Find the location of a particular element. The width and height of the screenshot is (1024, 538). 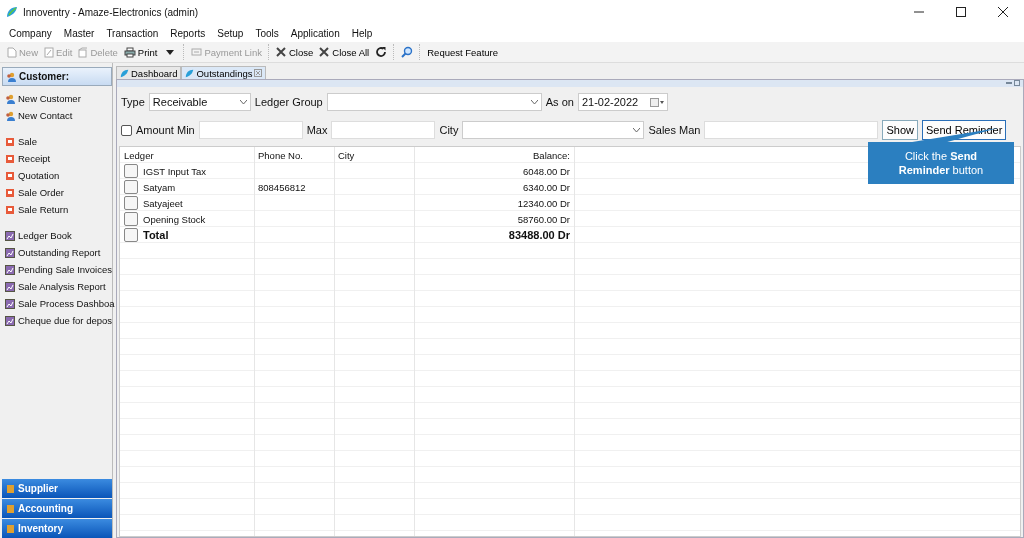

sidebar-item: Sale Analysis Report is located at coordinates (57, 286).